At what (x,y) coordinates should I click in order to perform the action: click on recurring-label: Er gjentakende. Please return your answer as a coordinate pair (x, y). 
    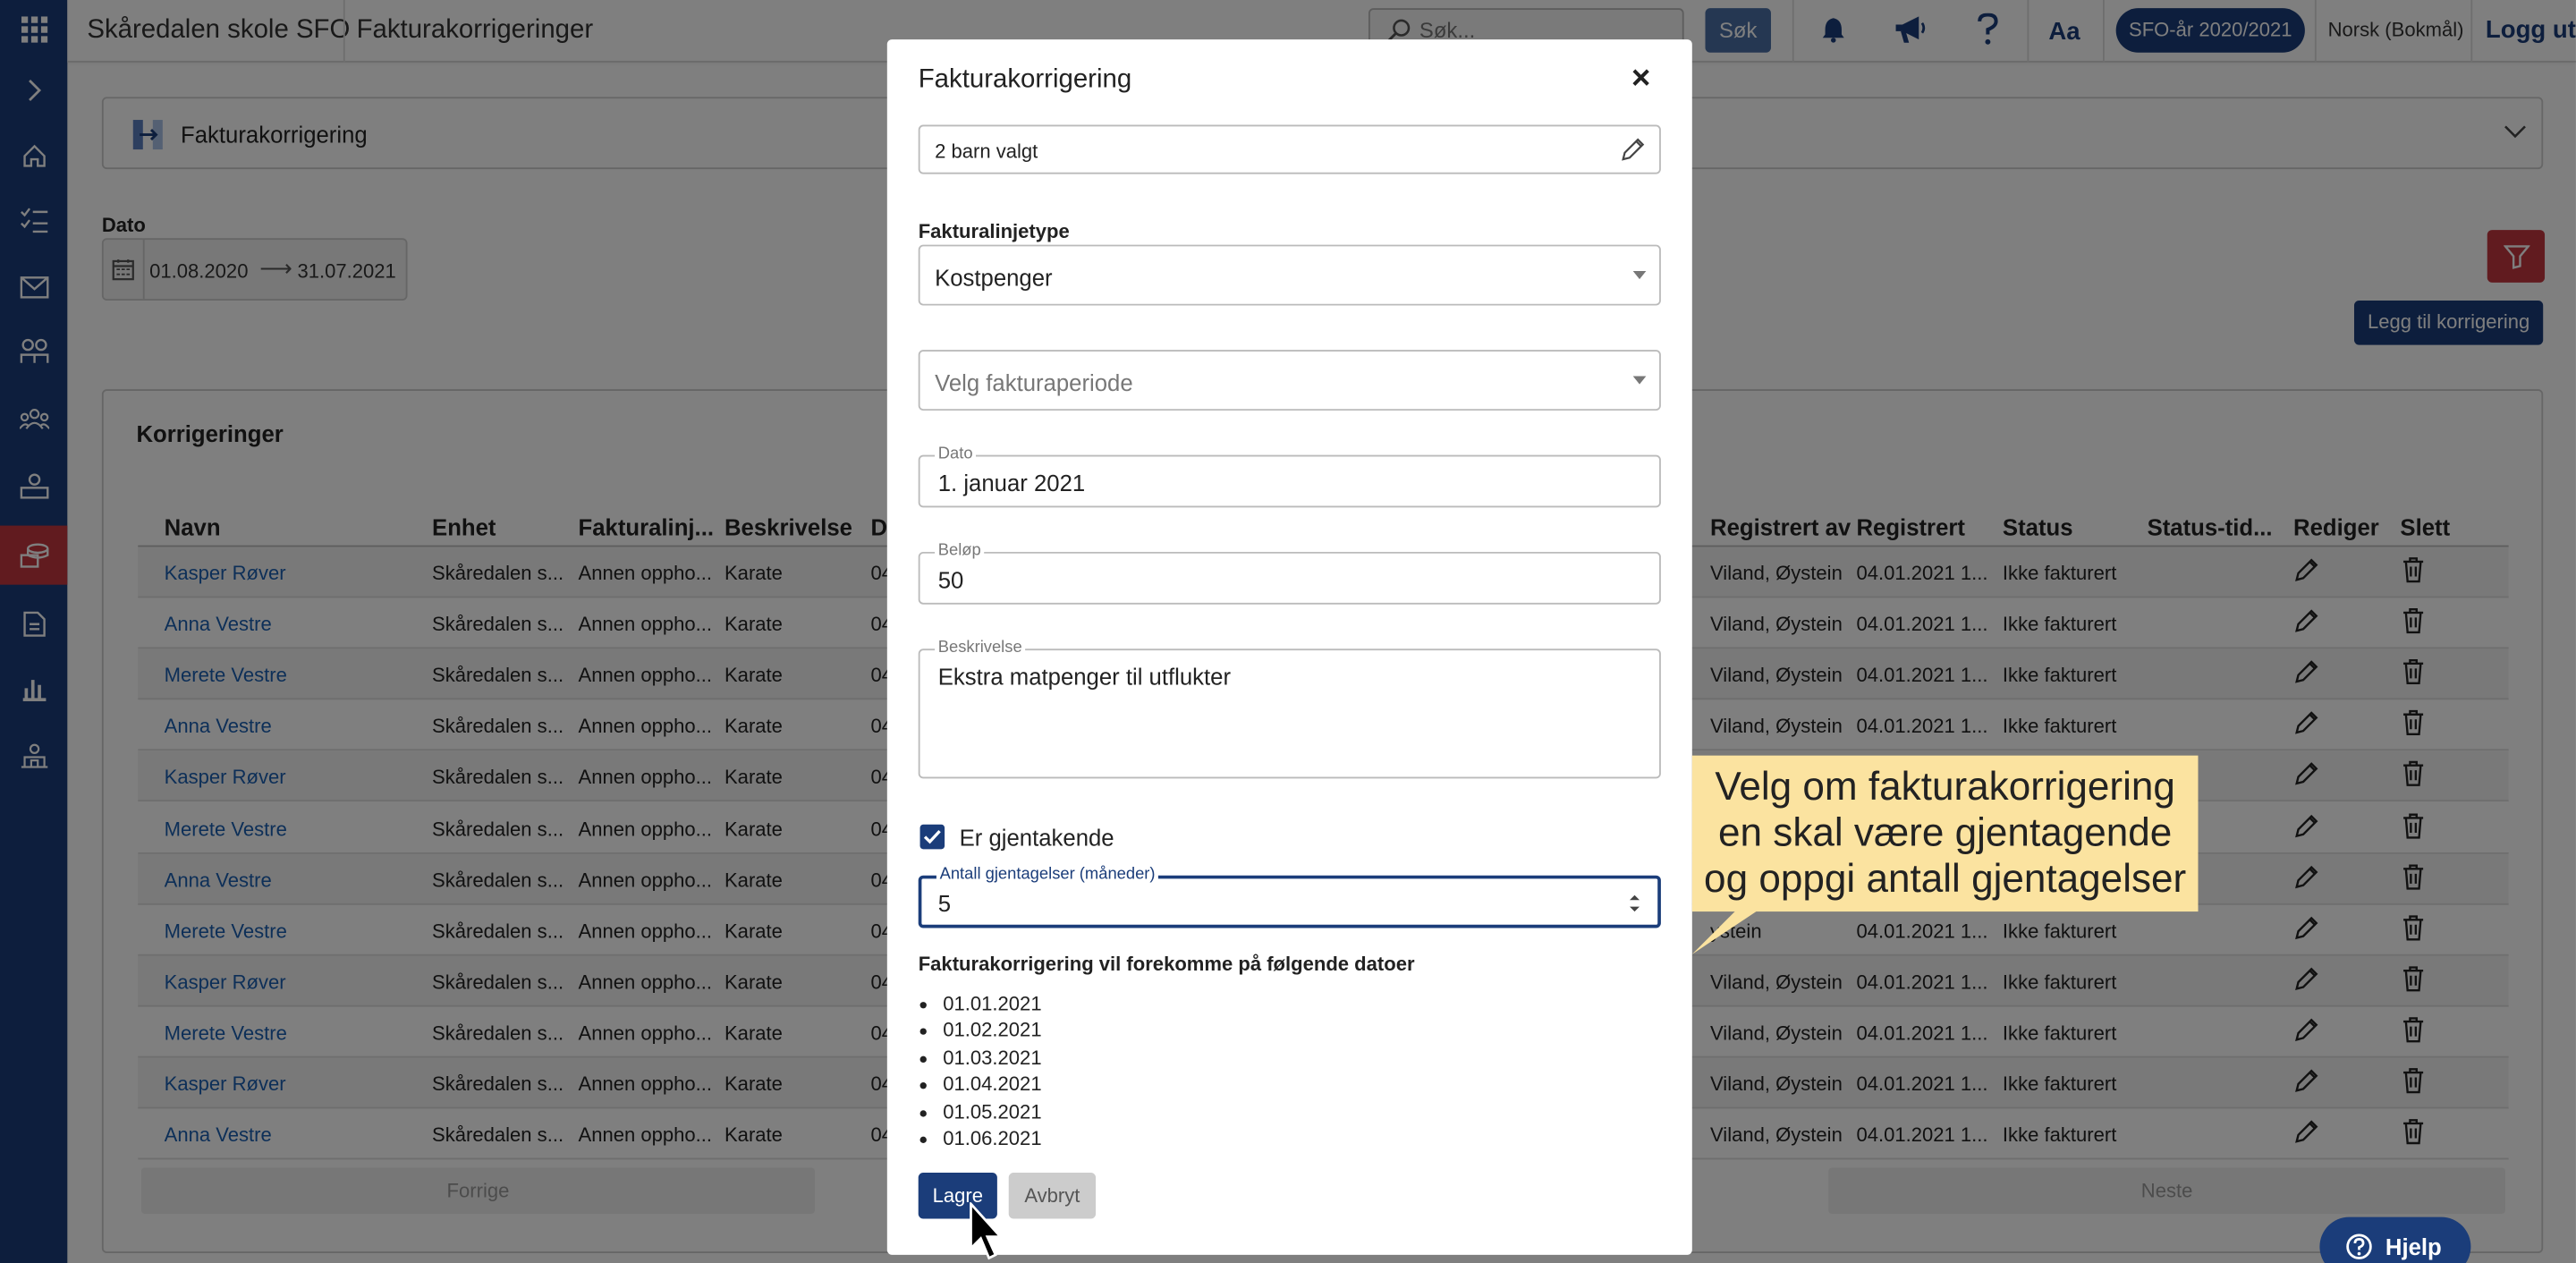
    Looking at the image, I should click on (1037, 838).